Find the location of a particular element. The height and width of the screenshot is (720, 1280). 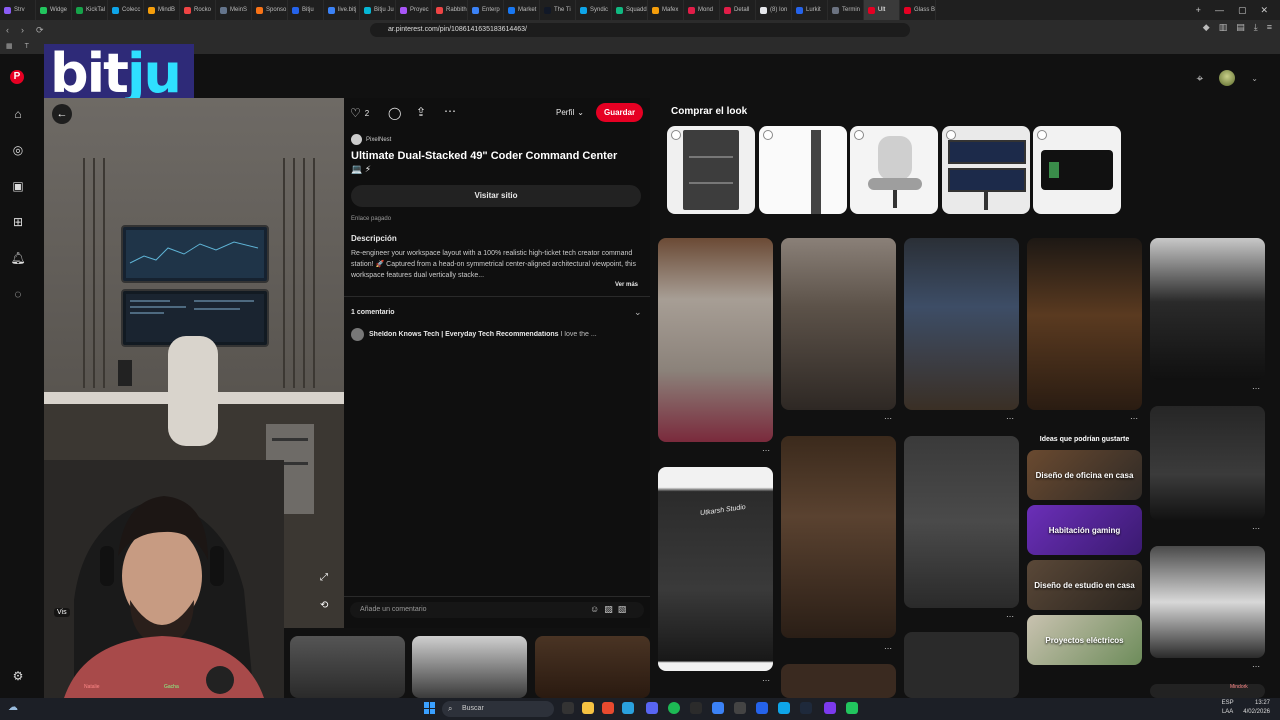

idea-card: Diseño de estudio en casa is located at coordinates (1084, 585).